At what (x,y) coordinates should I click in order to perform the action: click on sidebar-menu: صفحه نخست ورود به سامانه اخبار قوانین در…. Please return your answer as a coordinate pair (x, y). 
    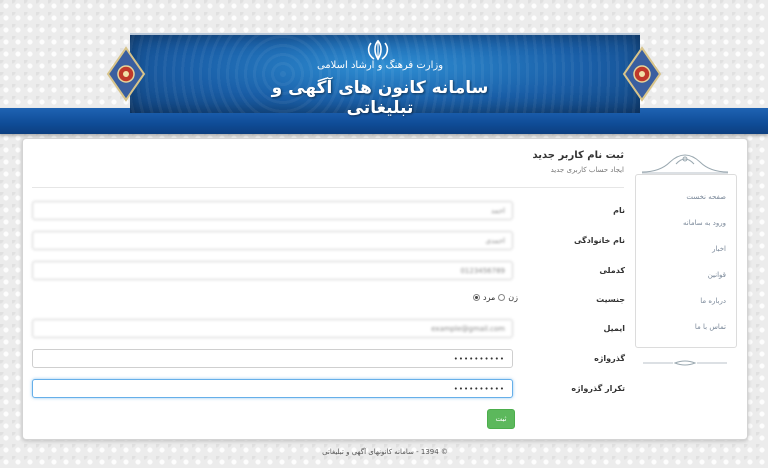
    Looking at the image, I should click on (686, 261).